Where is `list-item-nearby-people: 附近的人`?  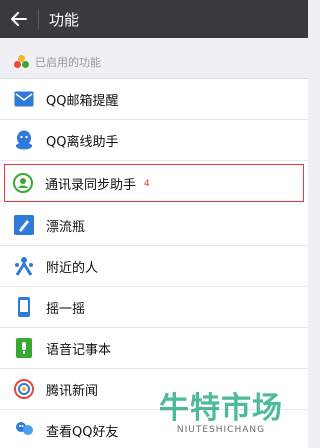 list-item-nearby-people: 附近的人 is located at coordinates (154, 266).